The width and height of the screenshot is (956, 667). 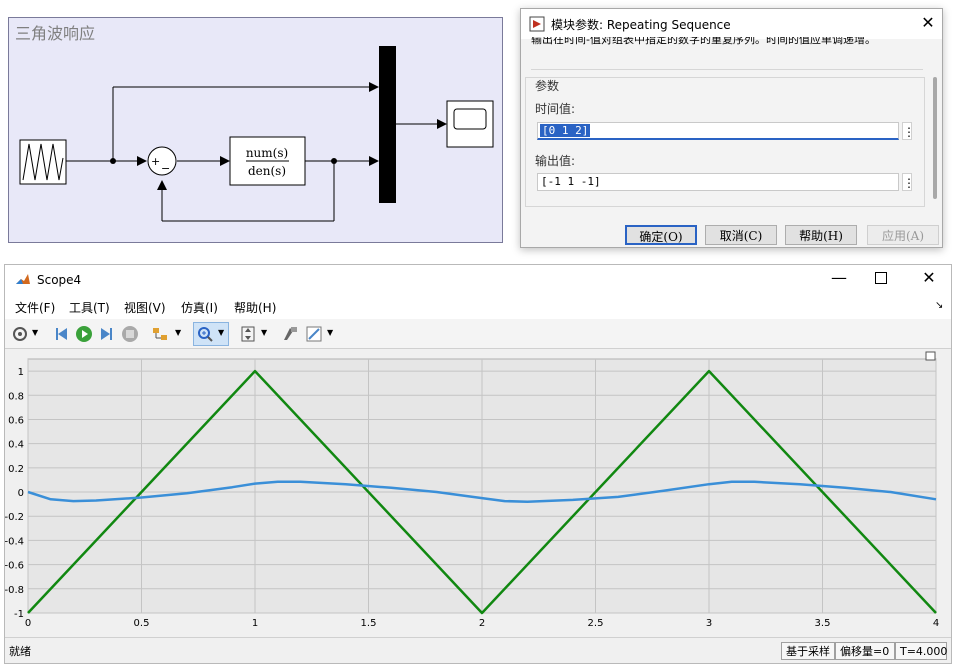 I want to click on menu-file: 文件(F), so click(x=35, y=307).